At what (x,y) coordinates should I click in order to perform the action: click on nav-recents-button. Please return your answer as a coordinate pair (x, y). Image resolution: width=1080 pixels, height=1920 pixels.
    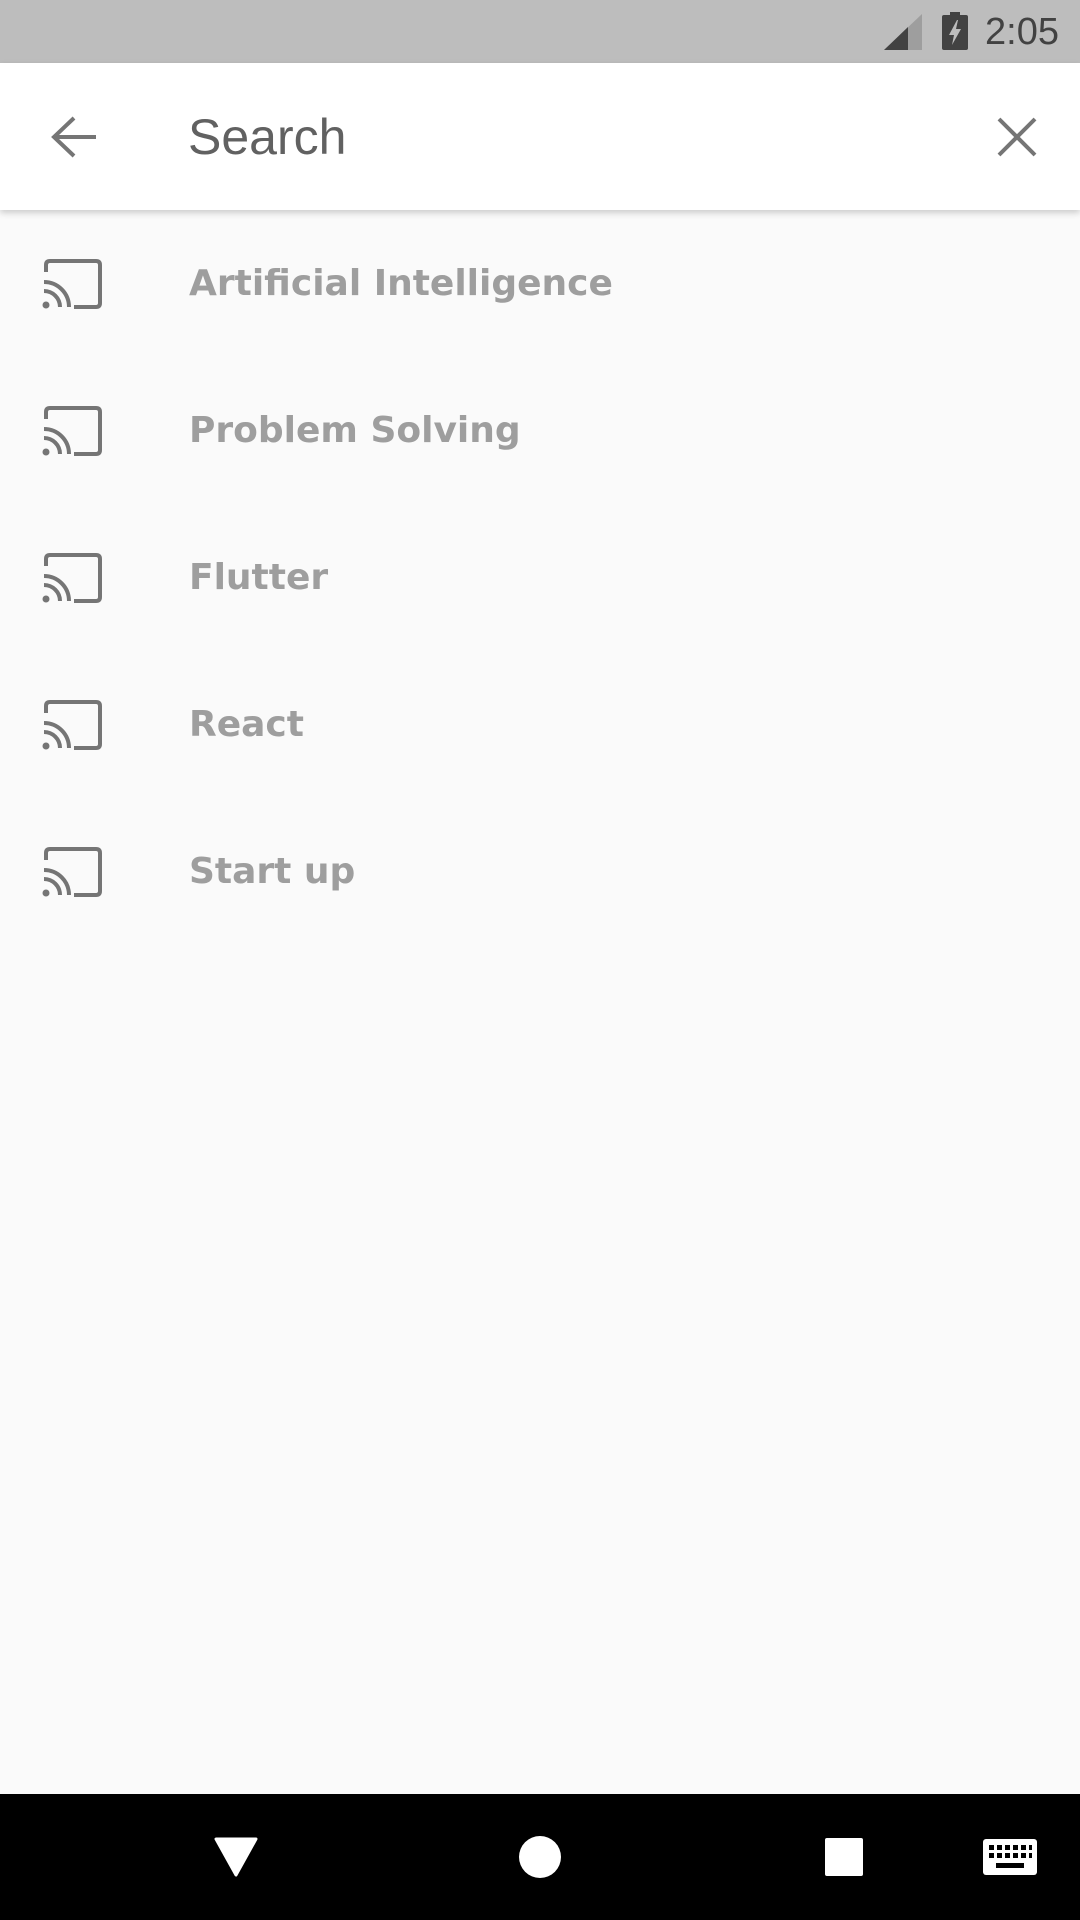
    Looking at the image, I should click on (844, 1857).